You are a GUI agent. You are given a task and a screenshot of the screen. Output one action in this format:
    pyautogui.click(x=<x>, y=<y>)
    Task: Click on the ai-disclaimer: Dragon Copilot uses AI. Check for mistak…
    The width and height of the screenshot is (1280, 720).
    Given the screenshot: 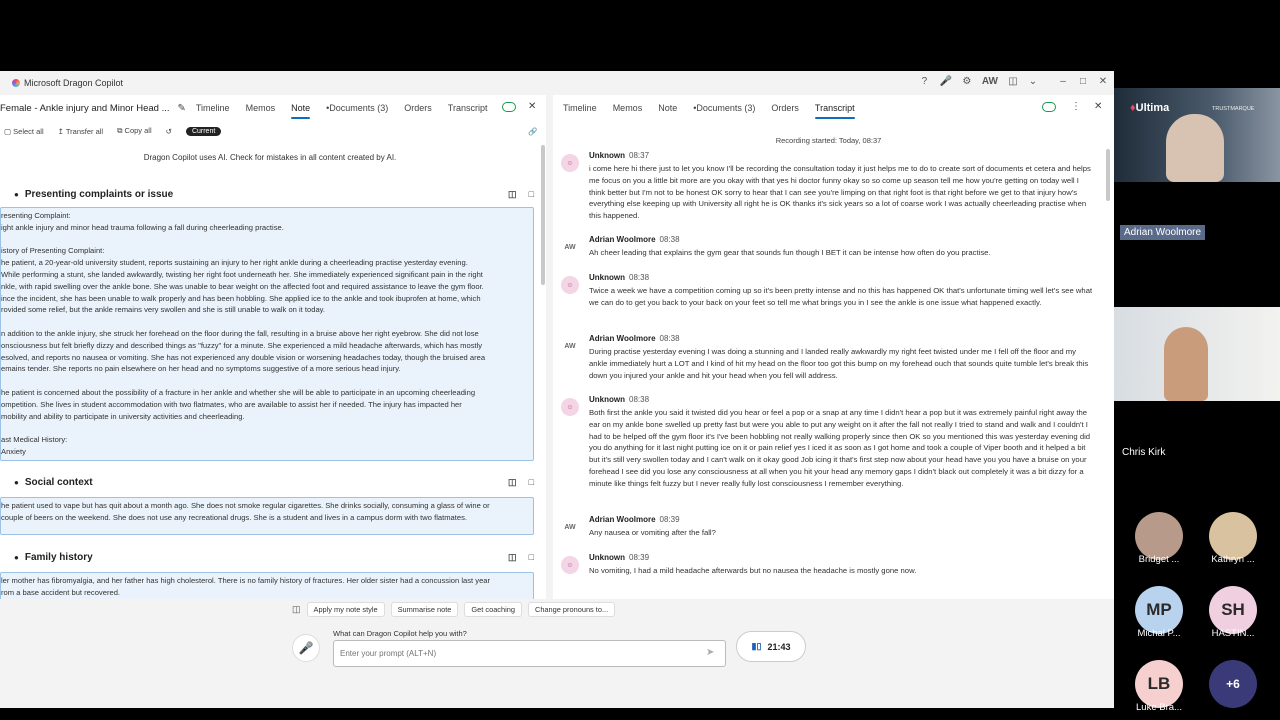 What is the action you would take?
    pyautogui.click(x=270, y=157)
    